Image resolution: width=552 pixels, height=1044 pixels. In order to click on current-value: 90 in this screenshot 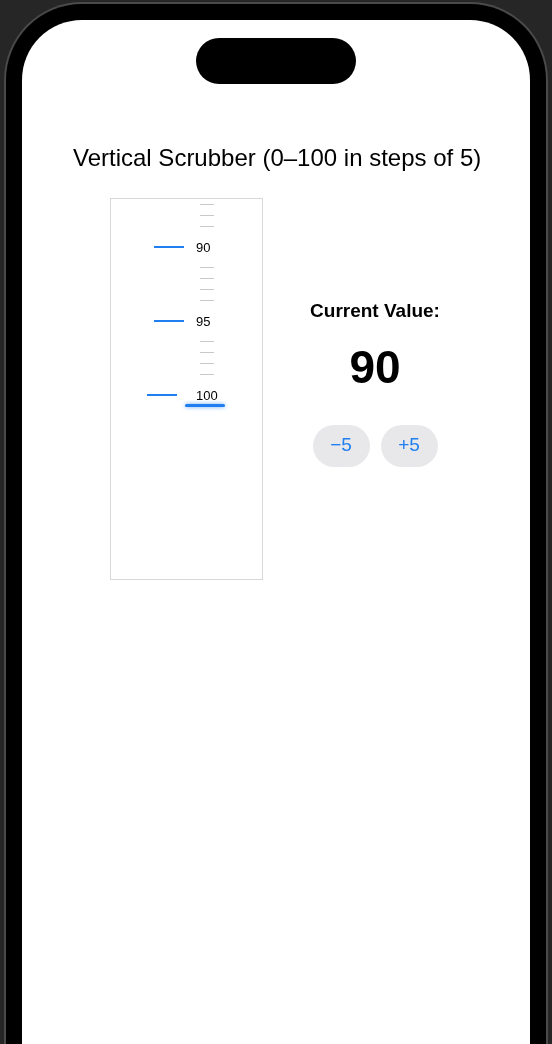, I will do `click(375, 366)`.